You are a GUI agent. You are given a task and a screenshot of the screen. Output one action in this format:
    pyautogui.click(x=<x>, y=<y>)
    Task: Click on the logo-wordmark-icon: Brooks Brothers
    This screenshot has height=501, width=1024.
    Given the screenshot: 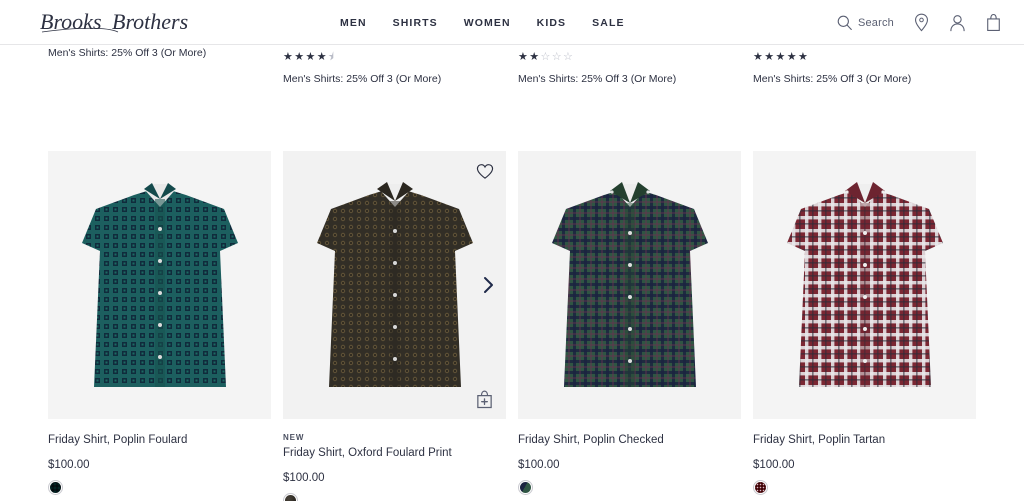 What is the action you would take?
    pyautogui.click(x=114, y=21)
    